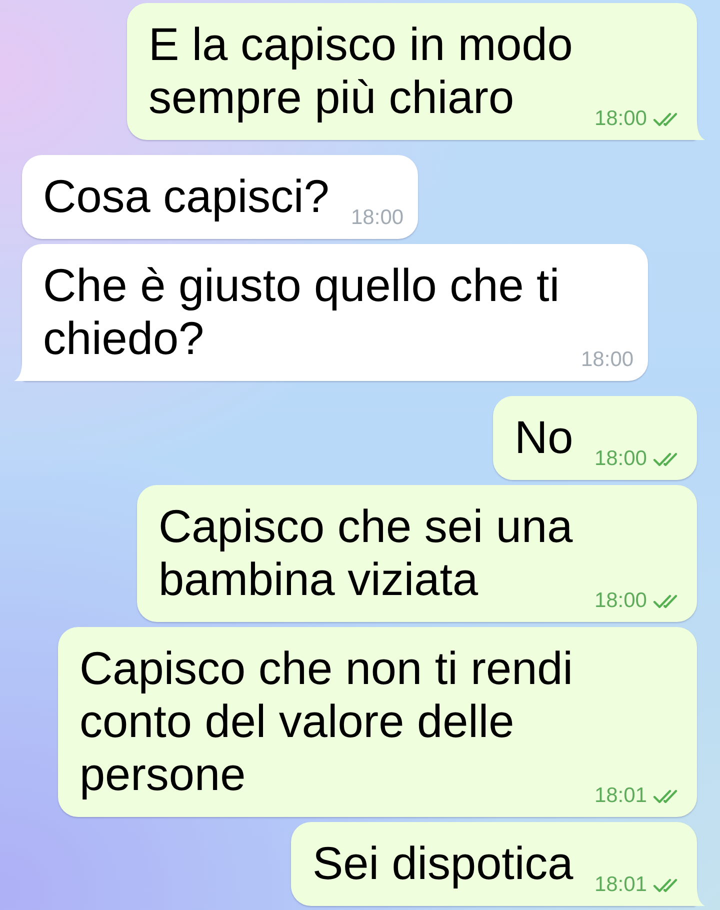 The width and height of the screenshot is (720, 910). I want to click on message-text: Sei dispotica, so click(443, 863).